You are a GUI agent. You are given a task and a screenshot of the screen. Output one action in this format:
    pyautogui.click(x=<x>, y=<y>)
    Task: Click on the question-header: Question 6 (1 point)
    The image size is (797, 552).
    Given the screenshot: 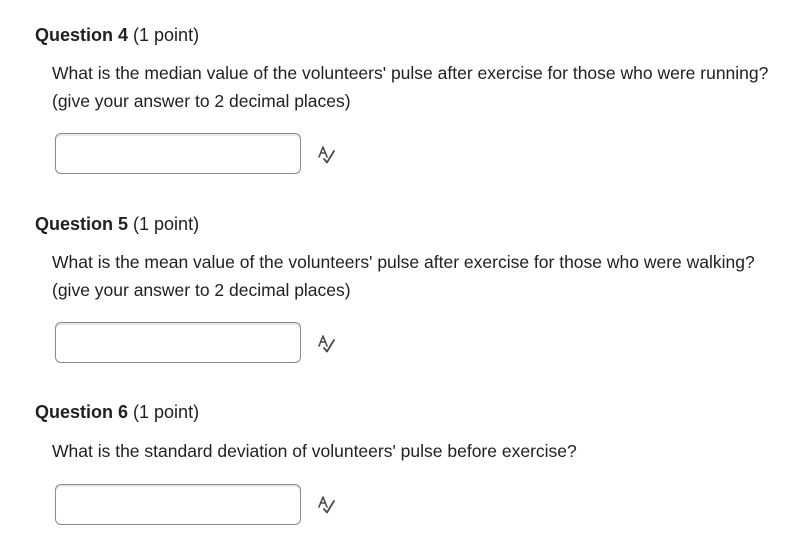 What is the action you would take?
    pyautogui.click(x=117, y=412)
    